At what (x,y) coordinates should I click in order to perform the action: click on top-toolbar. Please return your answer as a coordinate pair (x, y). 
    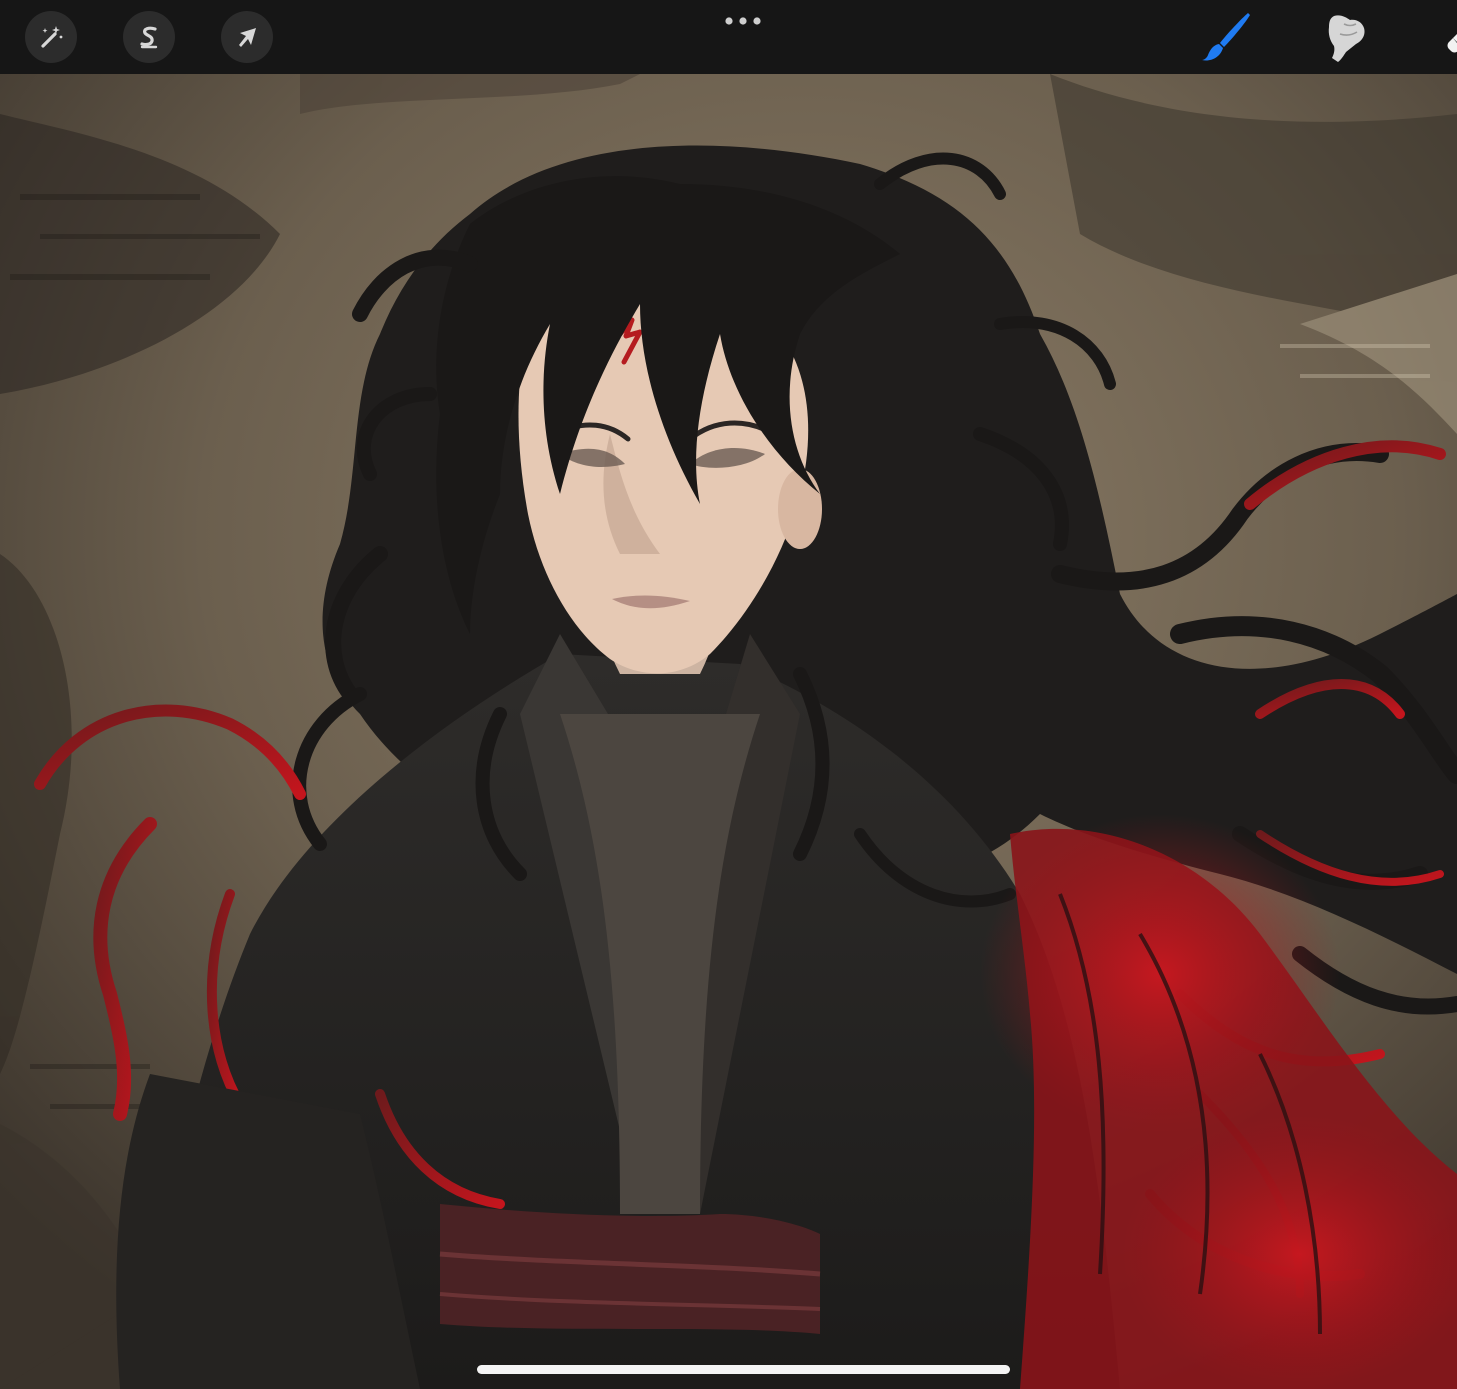
    Looking at the image, I should click on (728, 37).